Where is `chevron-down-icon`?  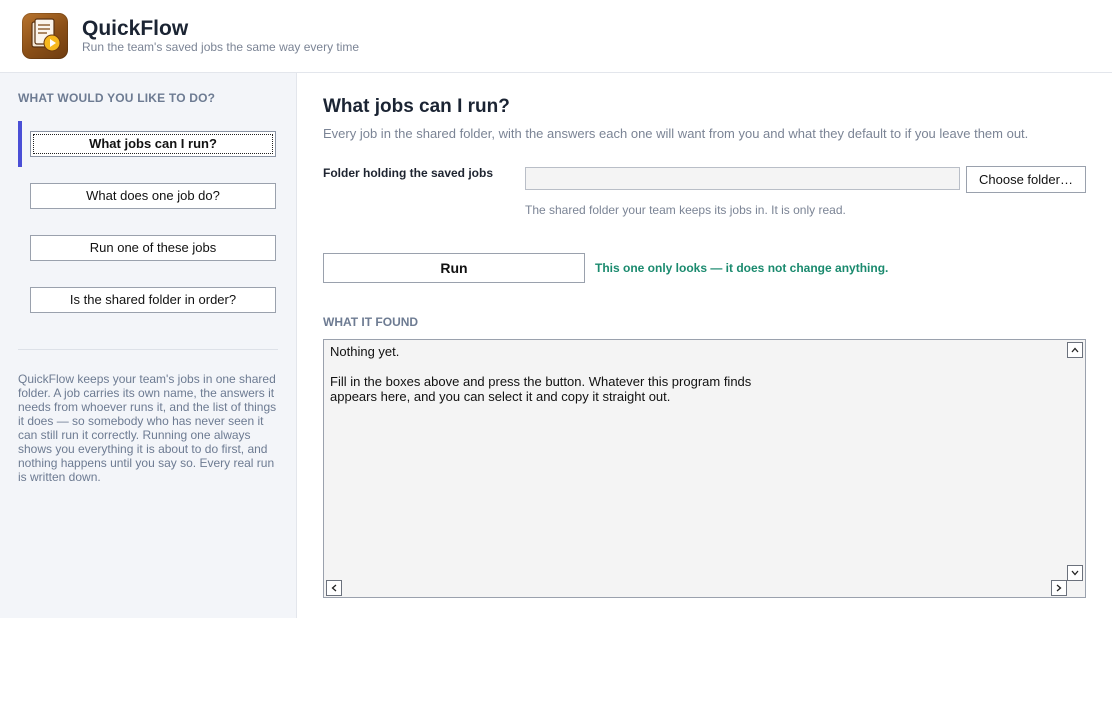
chevron-down-icon is located at coordinates (1075, 573).